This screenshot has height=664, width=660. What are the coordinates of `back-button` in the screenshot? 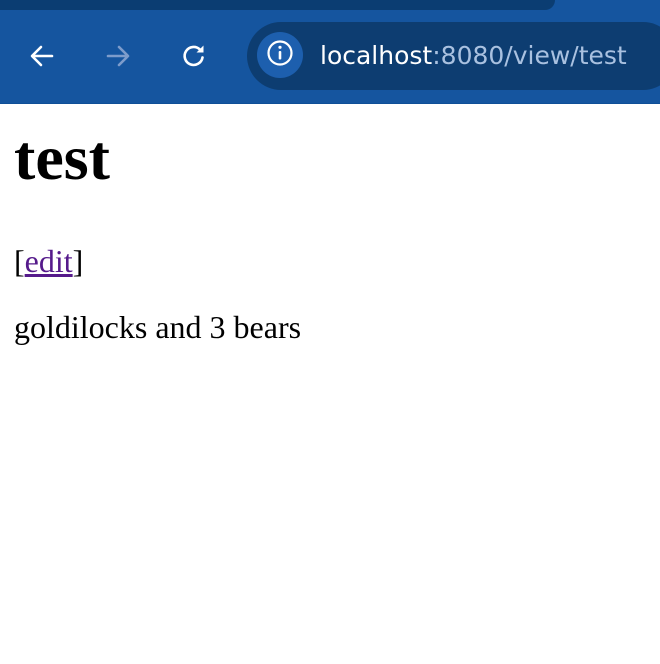 It's located at (42, 56).